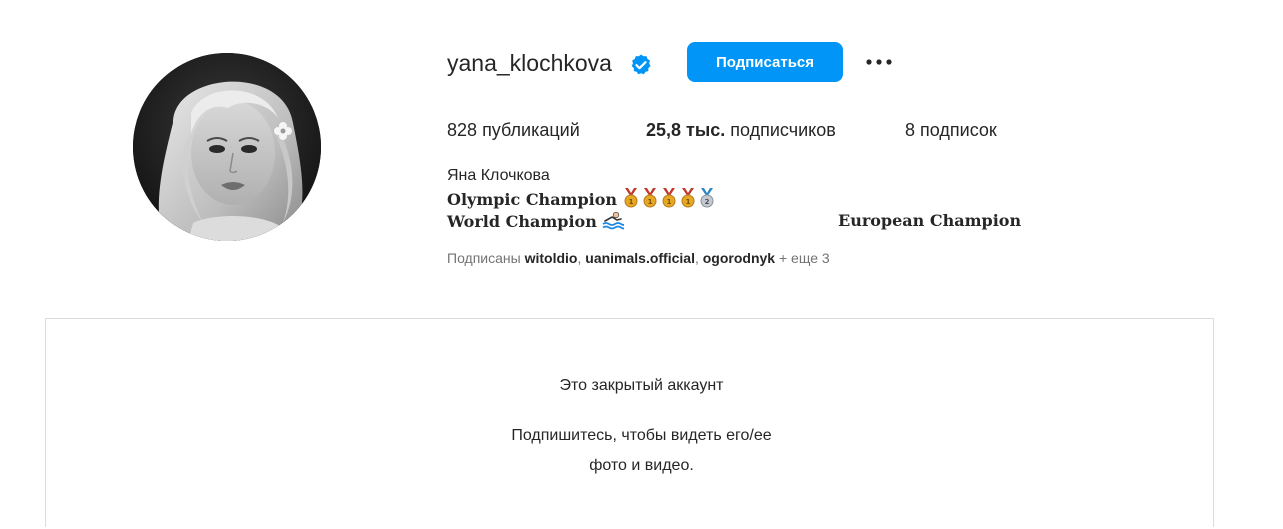 This screenshot has height=529, width=1283. I want to click on followed-by-account: ogorodnyk, so click(739, 258).